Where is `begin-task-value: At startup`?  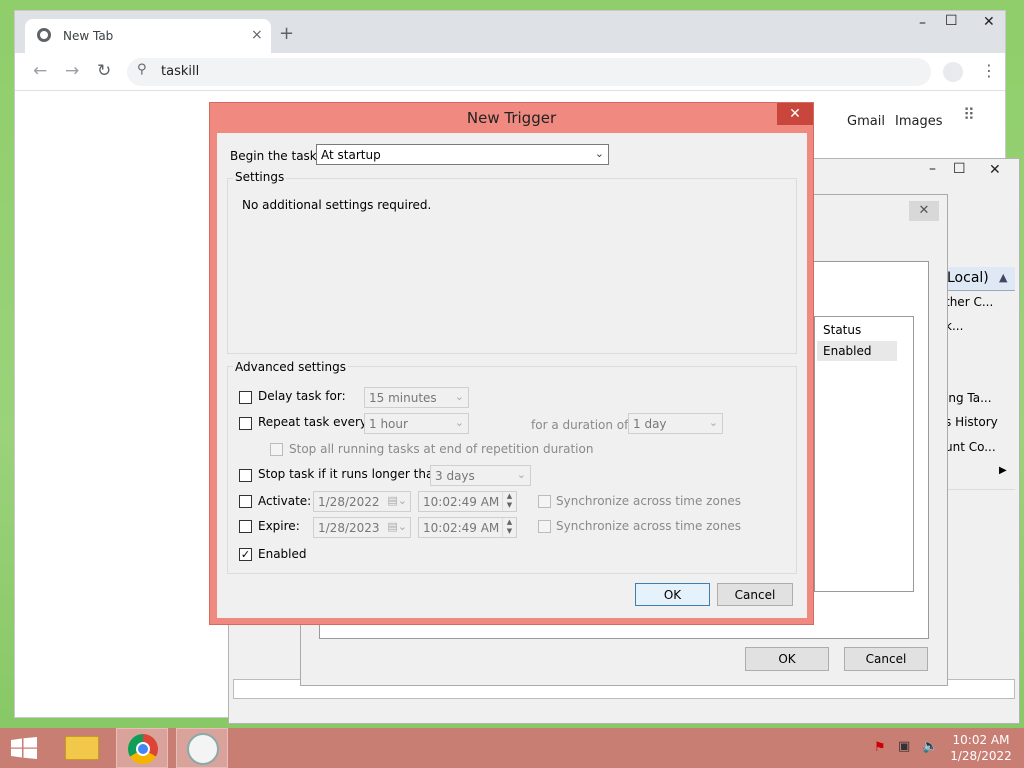 begin-task-value: At startup is located at coordinates (351, 155).